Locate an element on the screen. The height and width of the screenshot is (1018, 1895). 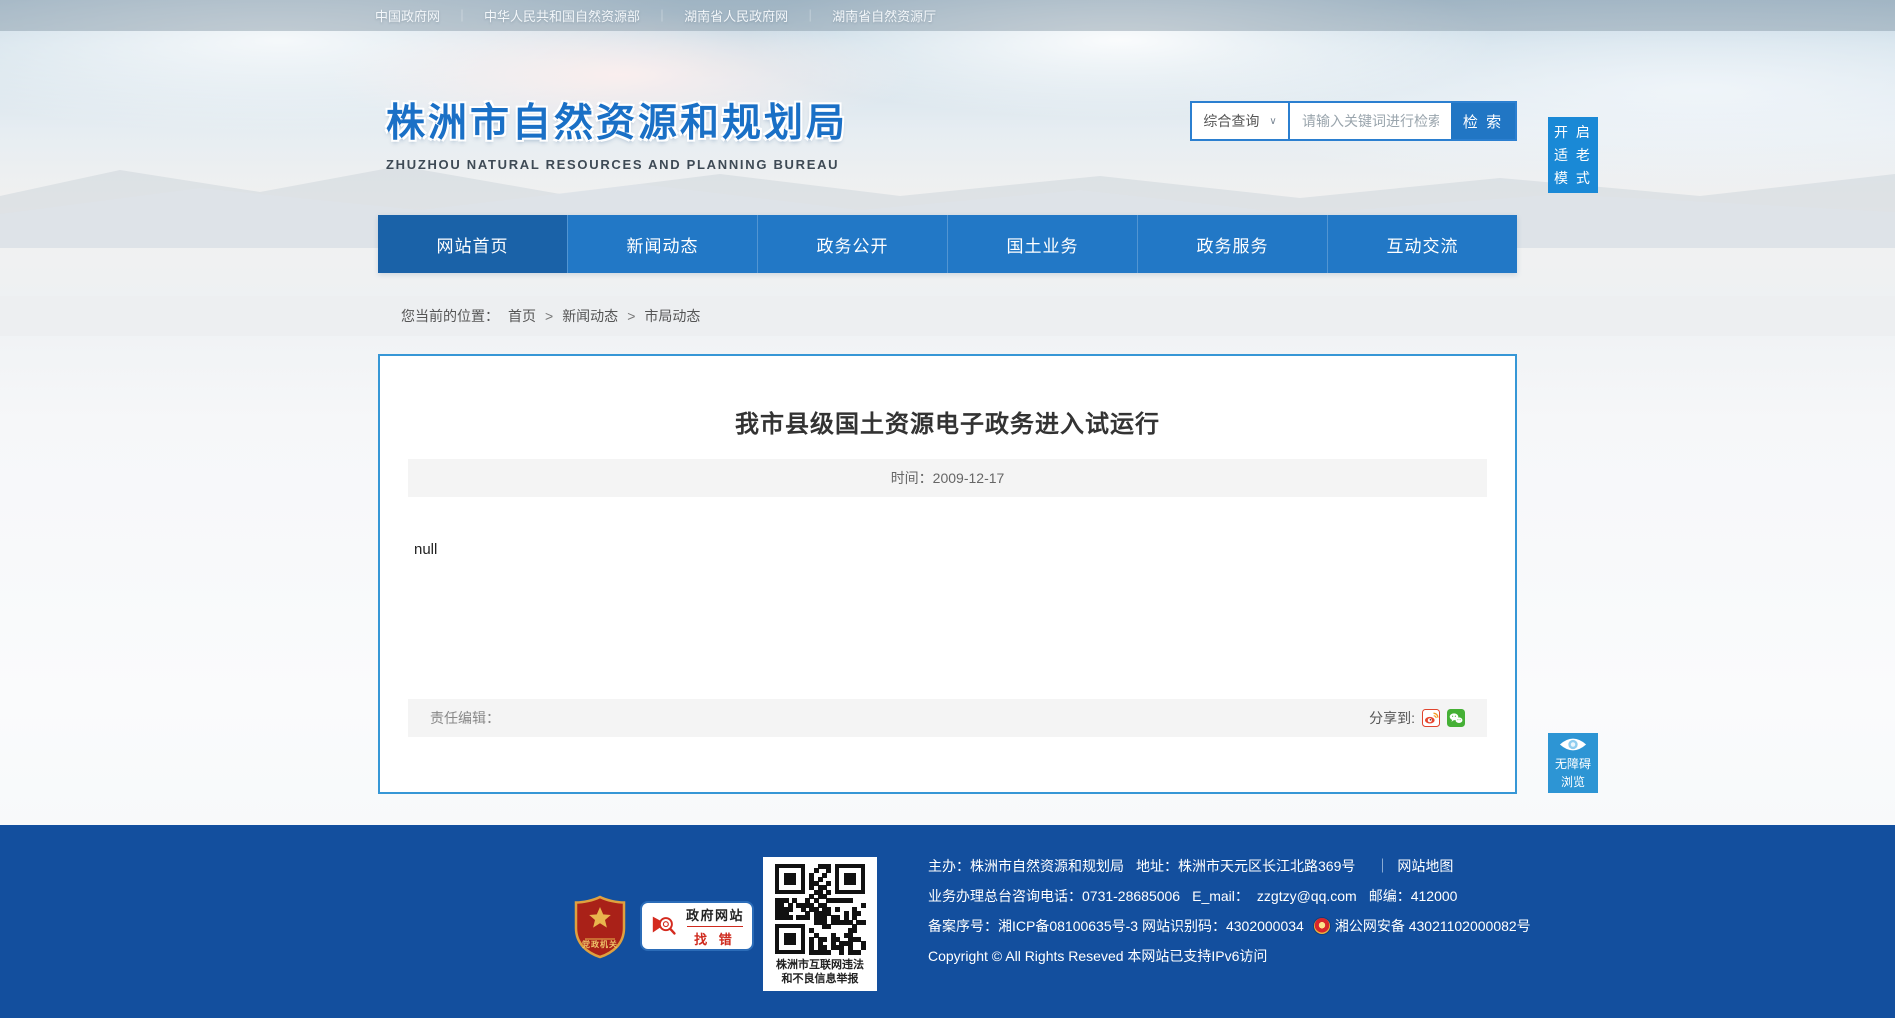
qr-caption-line1: 株洲市互联网违法 is located at coordinates (820, 965).